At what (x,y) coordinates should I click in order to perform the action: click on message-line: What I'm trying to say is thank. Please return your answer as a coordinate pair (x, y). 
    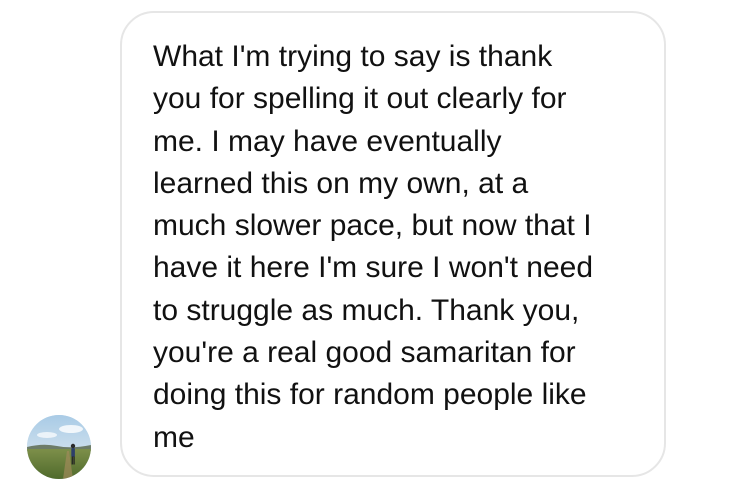
    Looking at the image, I should click on (353, 56).